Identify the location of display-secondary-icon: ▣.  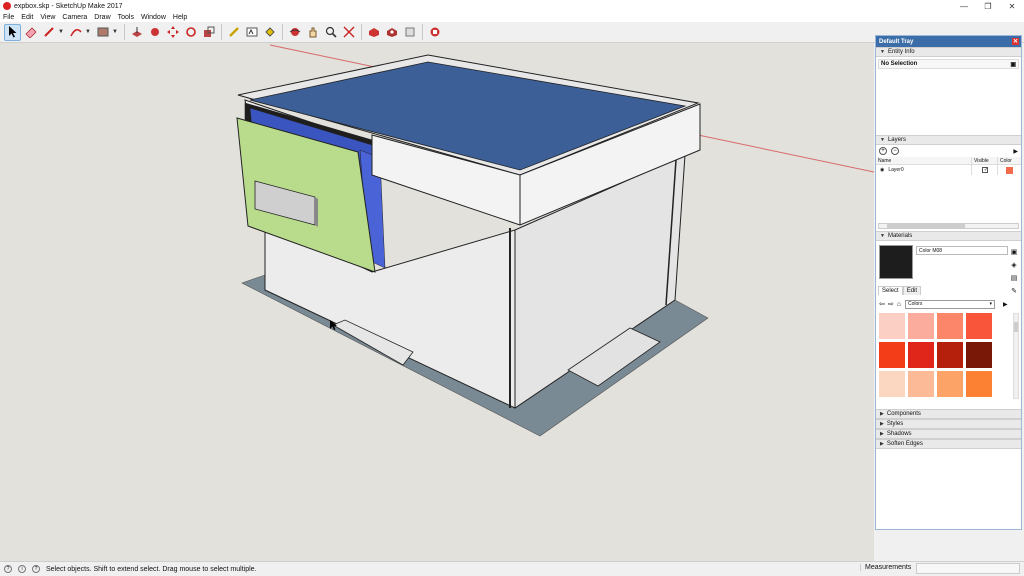
(1014, 252).